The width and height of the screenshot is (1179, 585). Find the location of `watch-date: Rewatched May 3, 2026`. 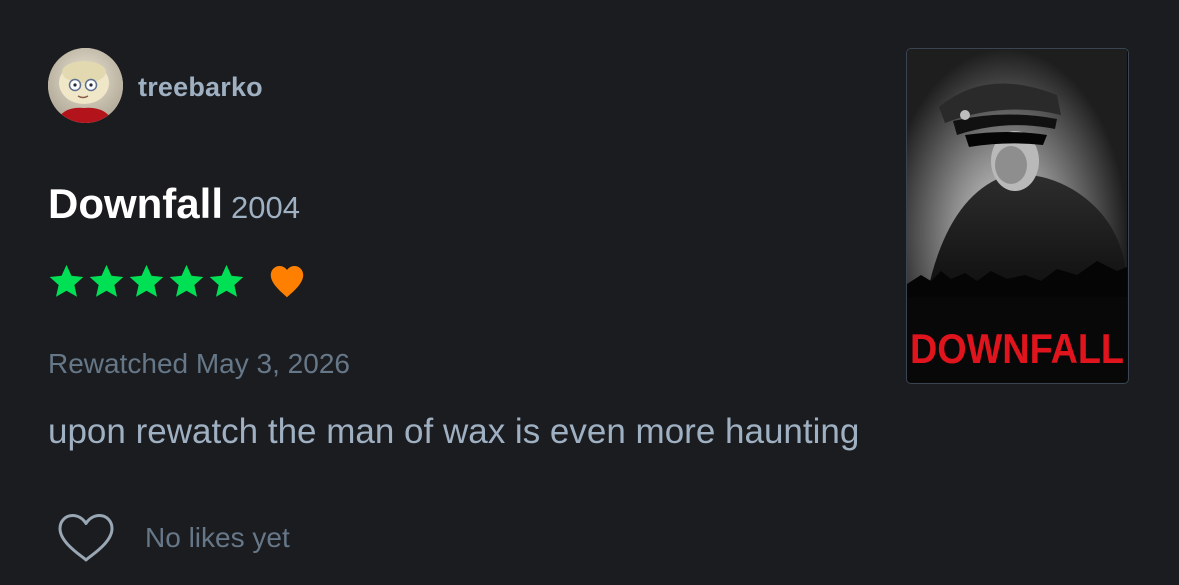

watch-date: Rewatched May 3, 2026 is located at coordinates (199, 363).